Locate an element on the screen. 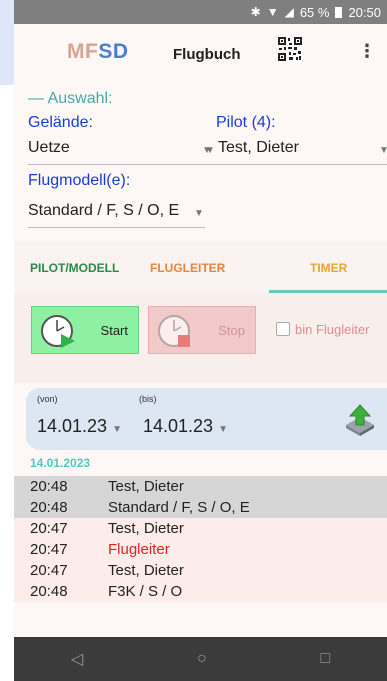 This screenshot has height=681, width=387. log-date-header: 14.01.2023 is located at coordinates (60, 463).